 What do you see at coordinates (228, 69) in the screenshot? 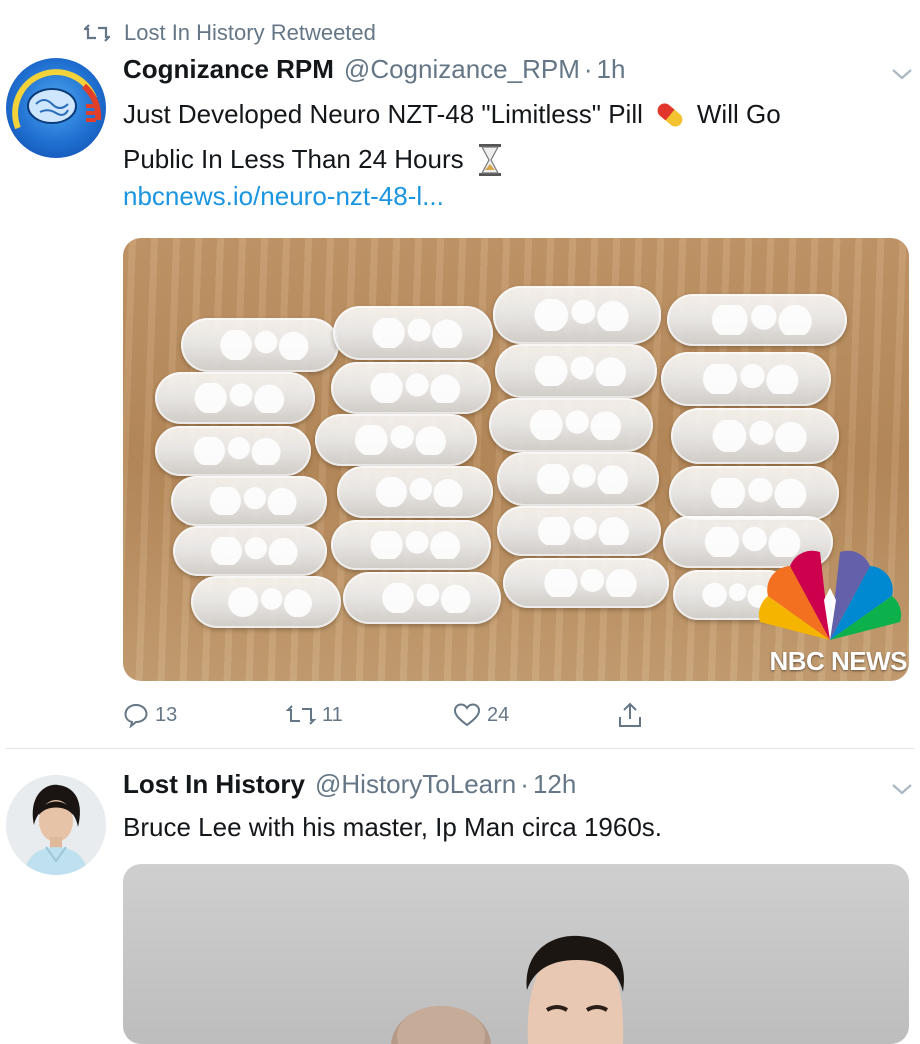
I see `display-name: Cognizance RPM` at bounding box center [228, 69].